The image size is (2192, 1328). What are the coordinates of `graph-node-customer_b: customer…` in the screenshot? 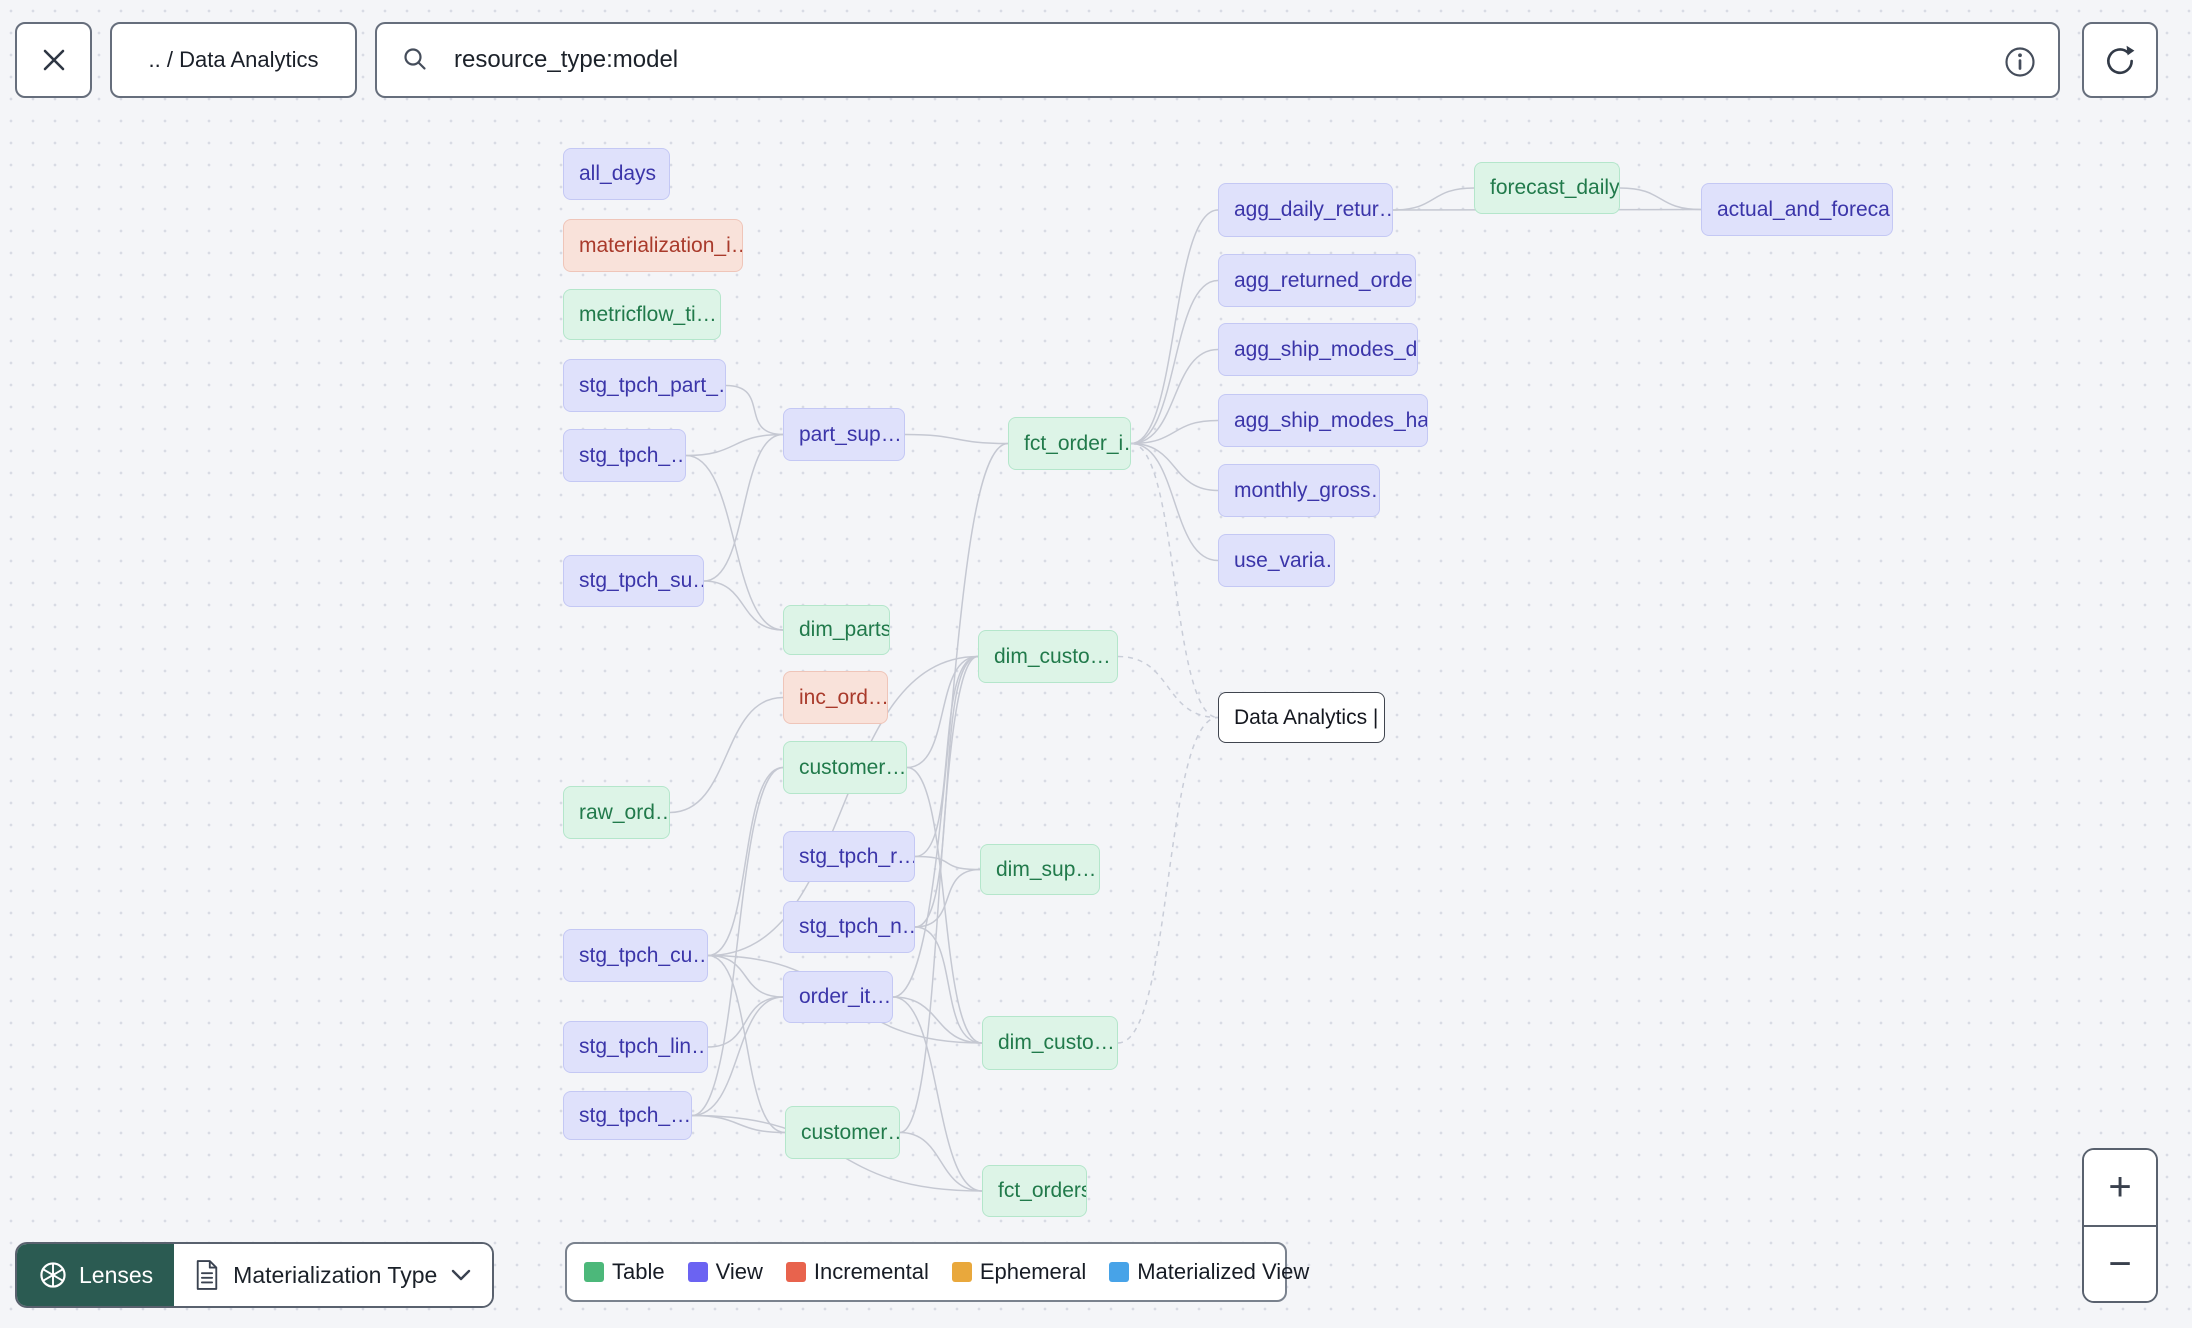 It's located at (842, 1132).